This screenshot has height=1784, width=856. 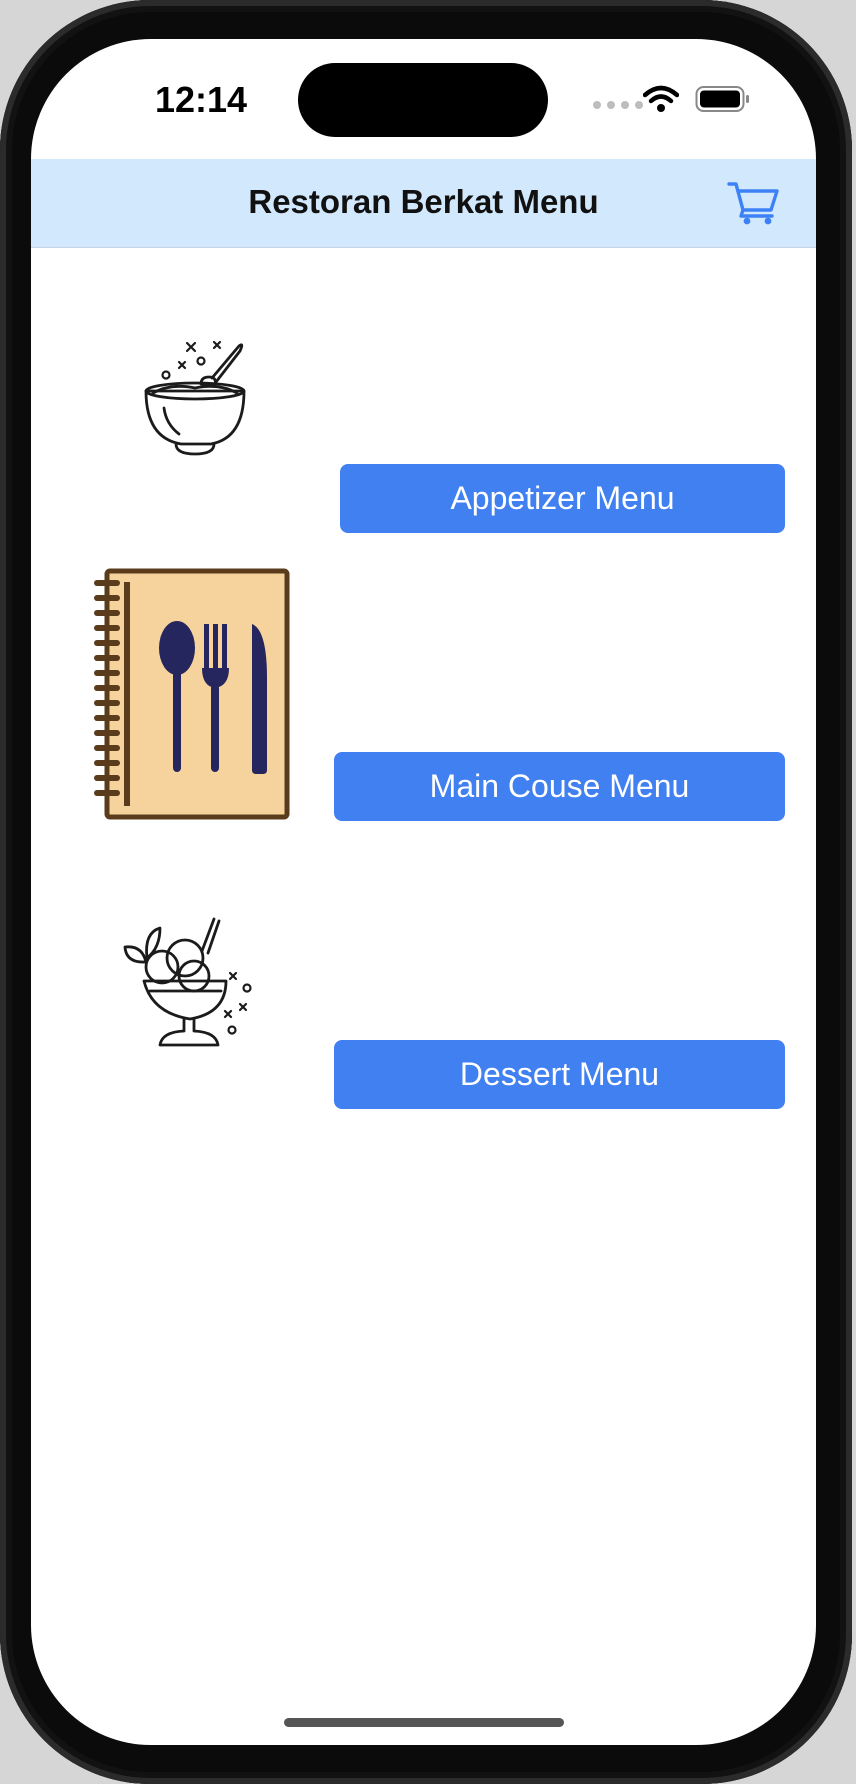 What do you see at coordinates (201, 99) in the screenshot?
I see `status-time: 12:14` at bounding box center [201, 99].